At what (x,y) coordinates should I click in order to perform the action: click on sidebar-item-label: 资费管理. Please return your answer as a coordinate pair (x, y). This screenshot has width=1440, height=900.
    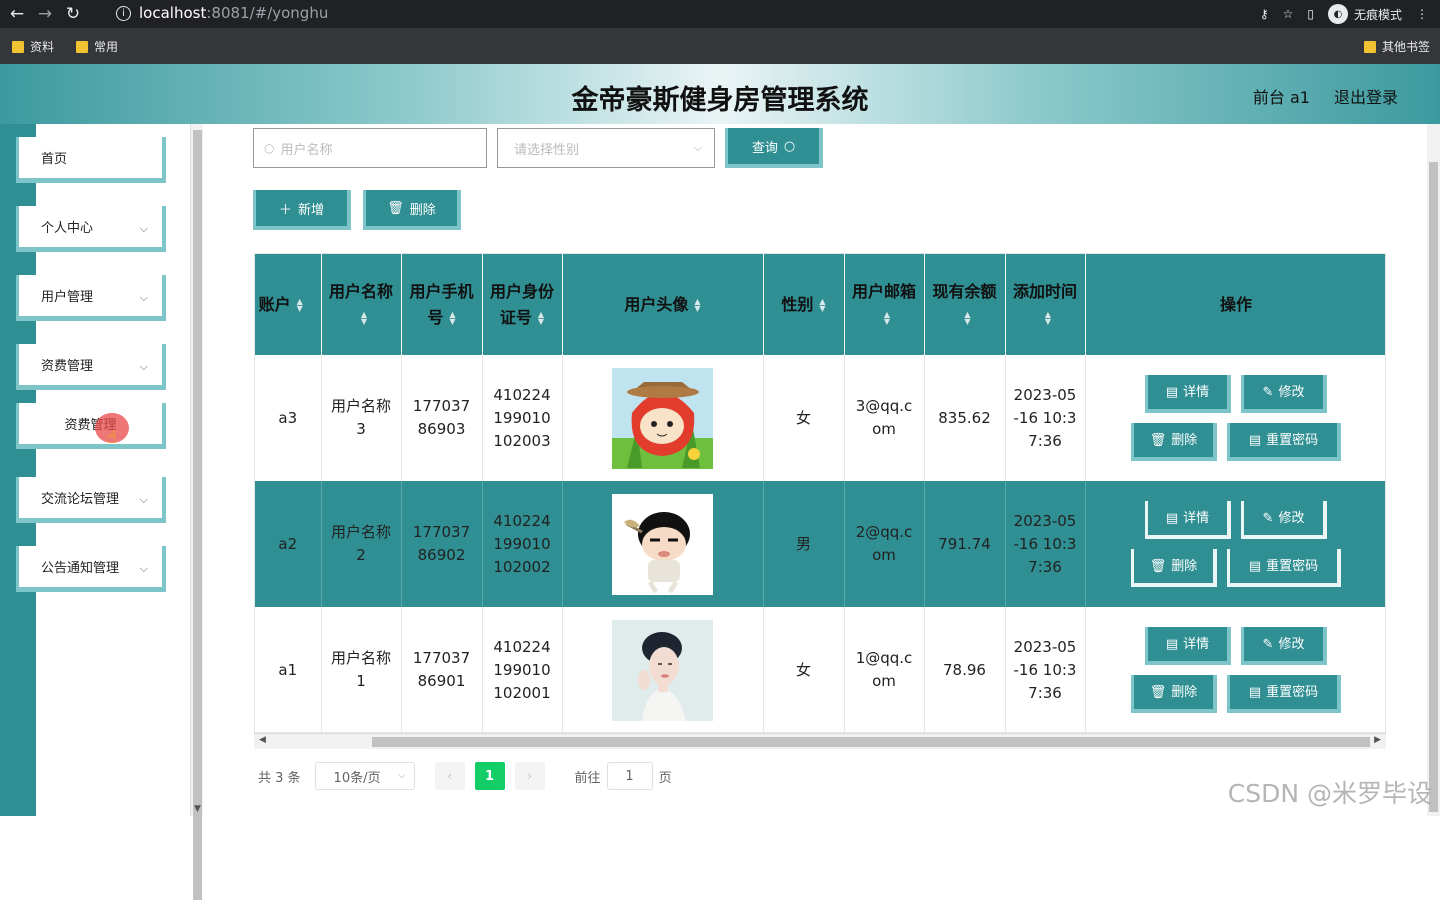
    Looking at the image, I should click on (67, 366).